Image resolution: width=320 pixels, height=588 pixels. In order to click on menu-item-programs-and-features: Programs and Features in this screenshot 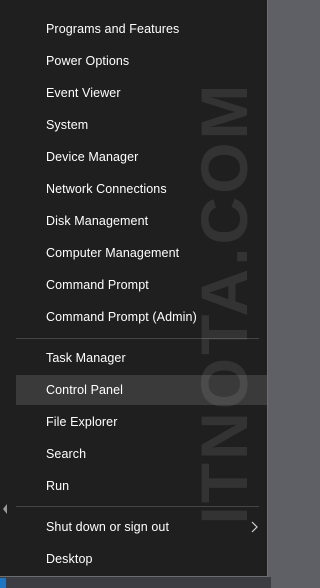, I will do `click(141, 29)`.